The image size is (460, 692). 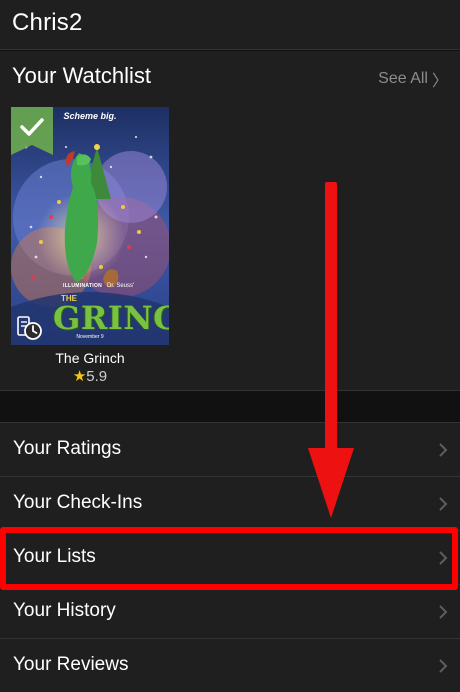 I want to click on menu-item-check-ins: Your Check-Ins, so click(x=230, y=503).